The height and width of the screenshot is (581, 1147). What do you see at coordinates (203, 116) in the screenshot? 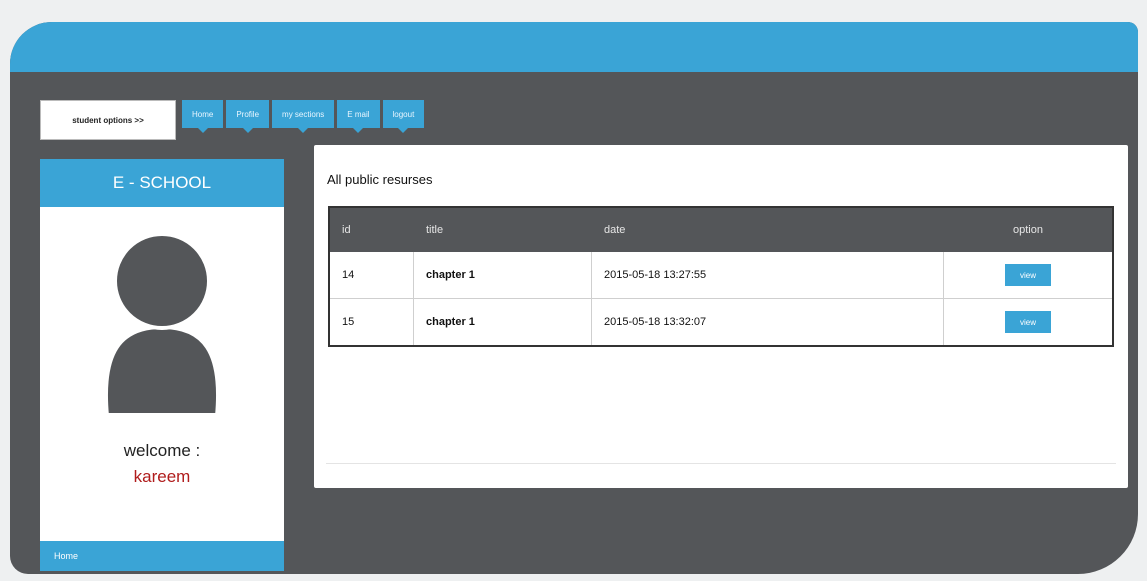
I see `nav-home: Home` at bounding box center [203, 116].